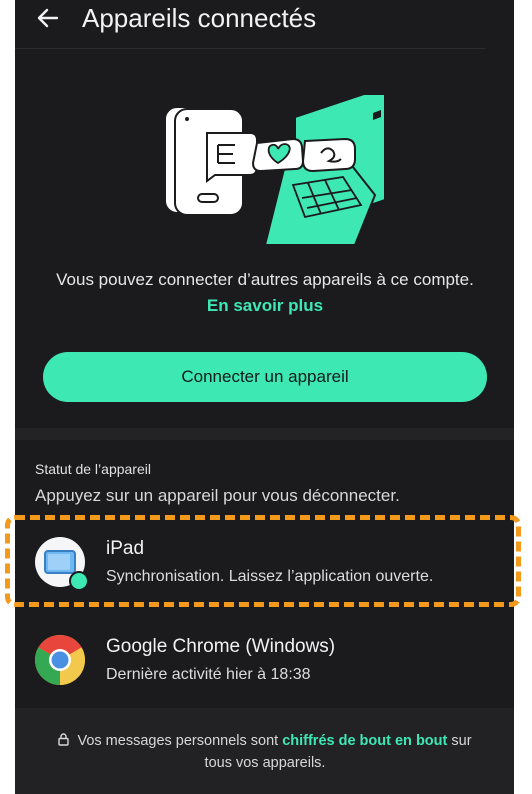 This screenshot has width=532, height=794. I want to click on connect-device-button: Connecter un appareil, so click(265, 377).